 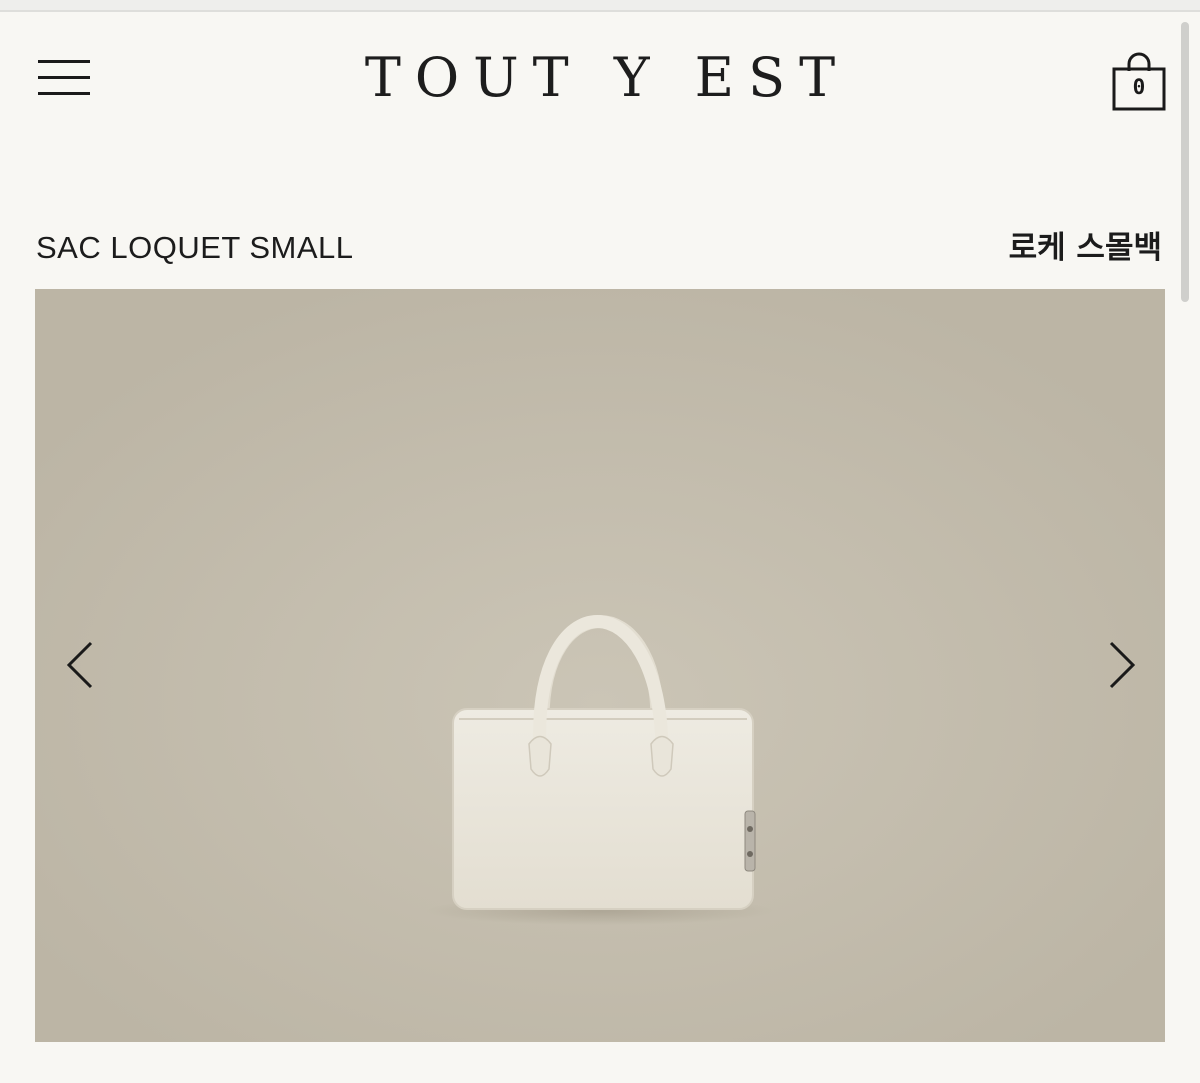 I want to click on product-title-ko: 로케 스몰백, so click(x=1085, y=248).